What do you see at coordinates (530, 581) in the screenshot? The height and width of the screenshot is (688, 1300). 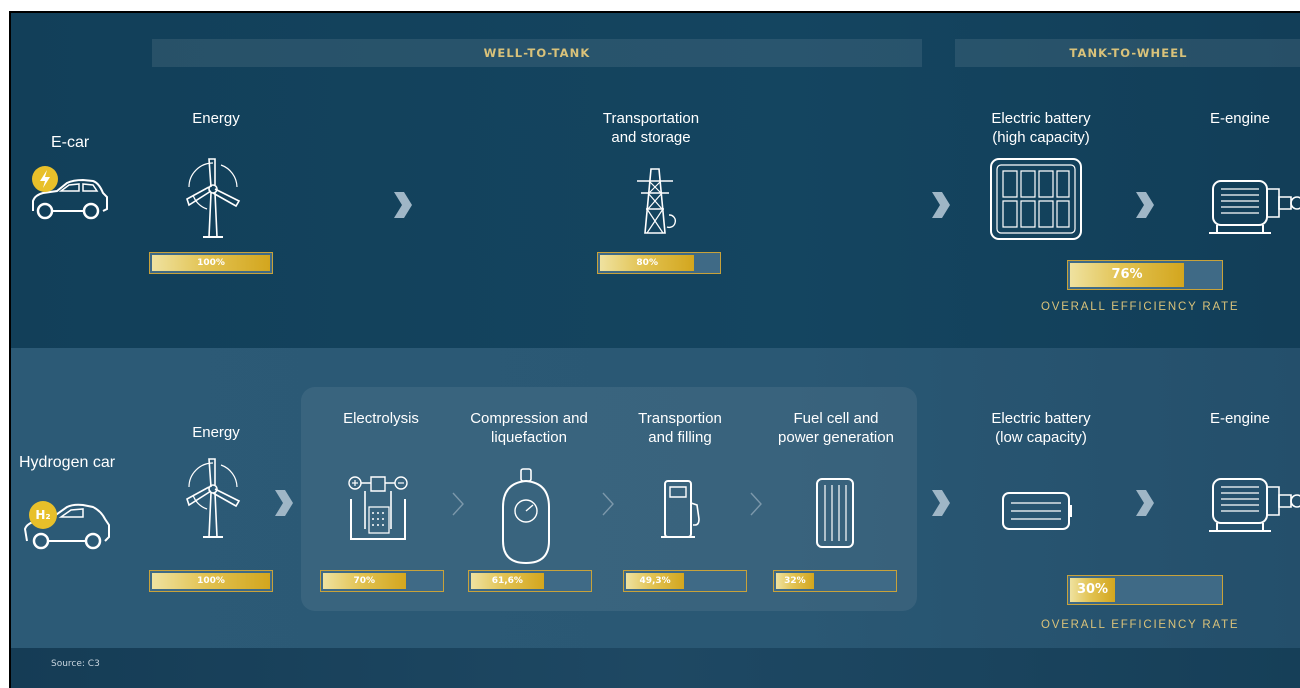 I see `hydrogen-compression-bar: 61,6%` at bounding box center [530, 581].